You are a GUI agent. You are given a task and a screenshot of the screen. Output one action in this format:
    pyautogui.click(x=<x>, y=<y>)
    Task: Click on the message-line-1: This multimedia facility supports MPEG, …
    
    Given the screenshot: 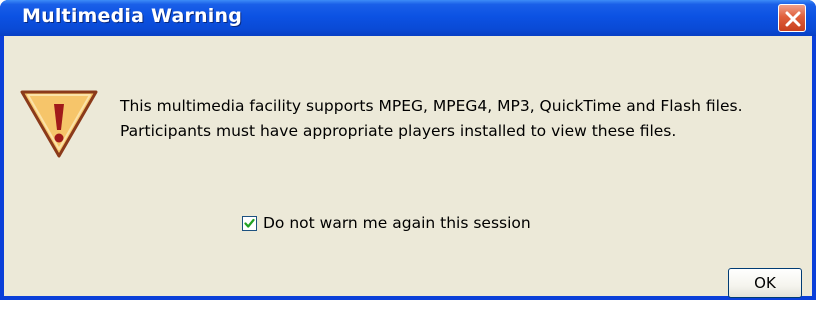 What is the action you would take?
    pyautogui.click(x=431, y=106)
    